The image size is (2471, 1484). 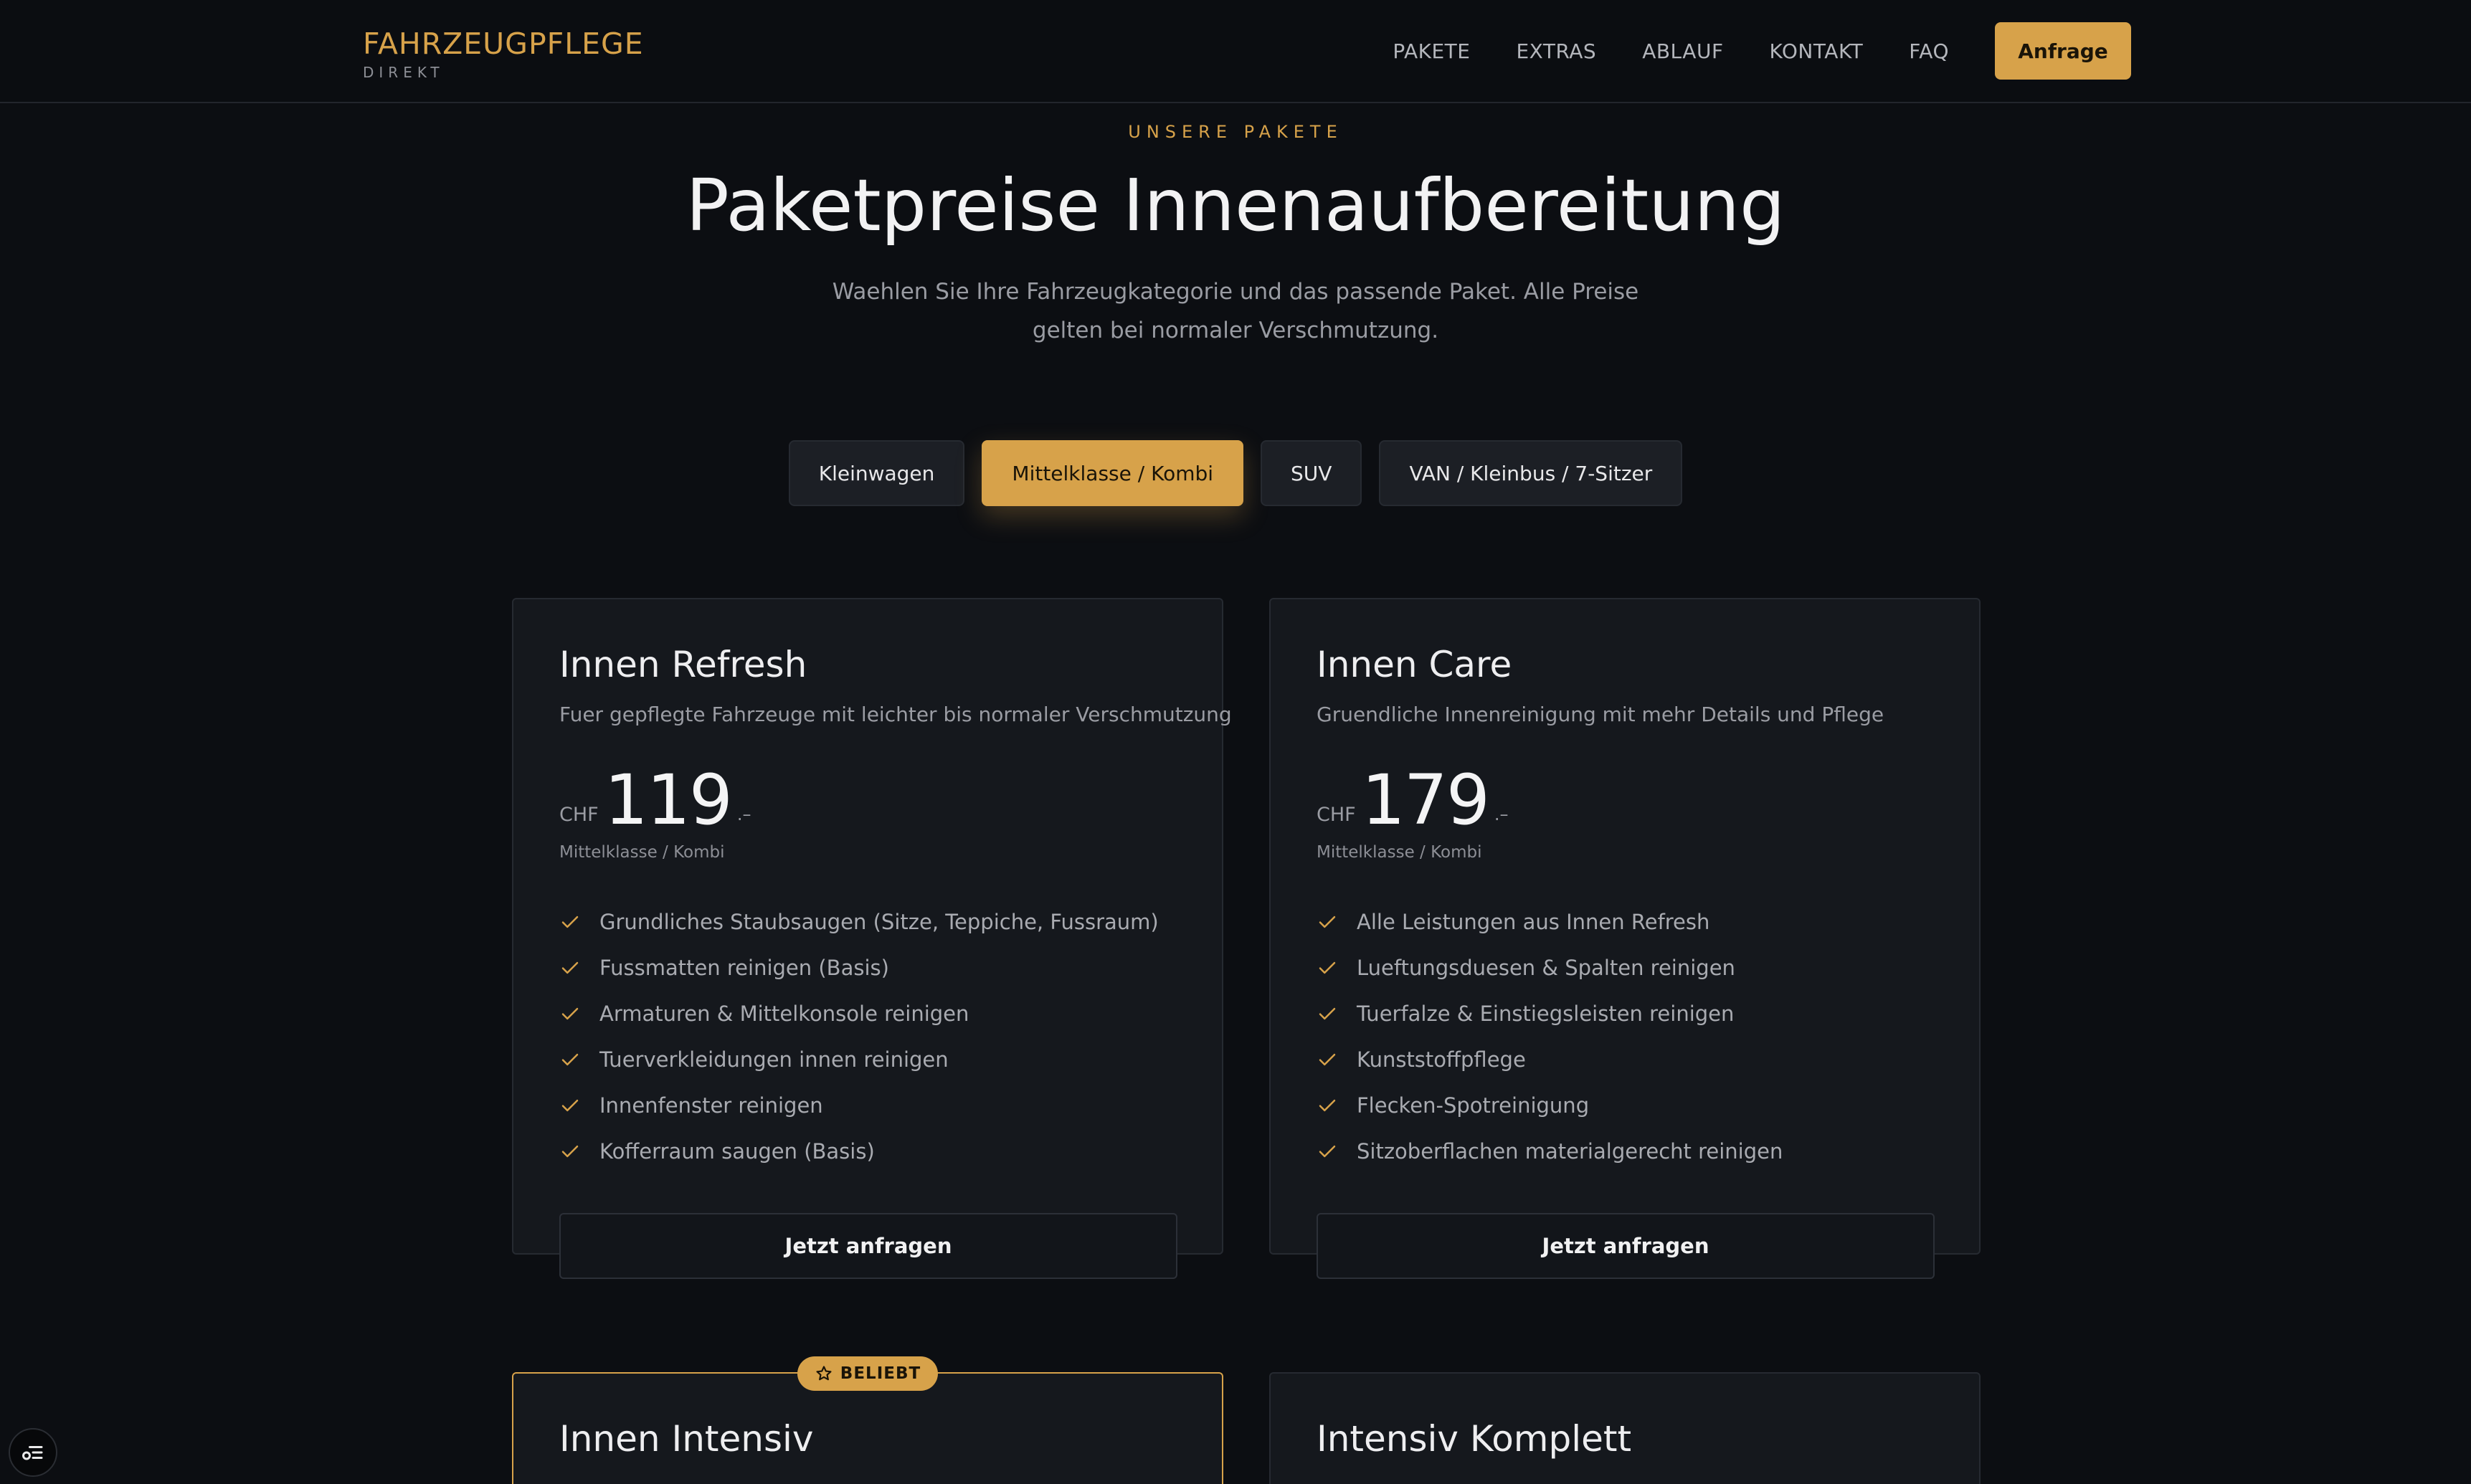 I want to click on feature-text: Fussmatten reinigen (Basis), so click(x=744, y=968).